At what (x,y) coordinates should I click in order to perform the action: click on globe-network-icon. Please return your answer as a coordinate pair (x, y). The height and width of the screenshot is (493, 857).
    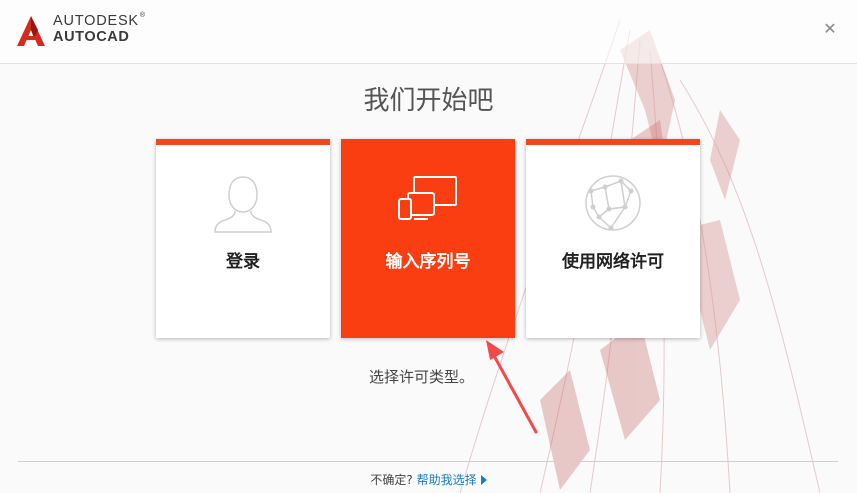
    Looking at the image, I should click on (613, 203).